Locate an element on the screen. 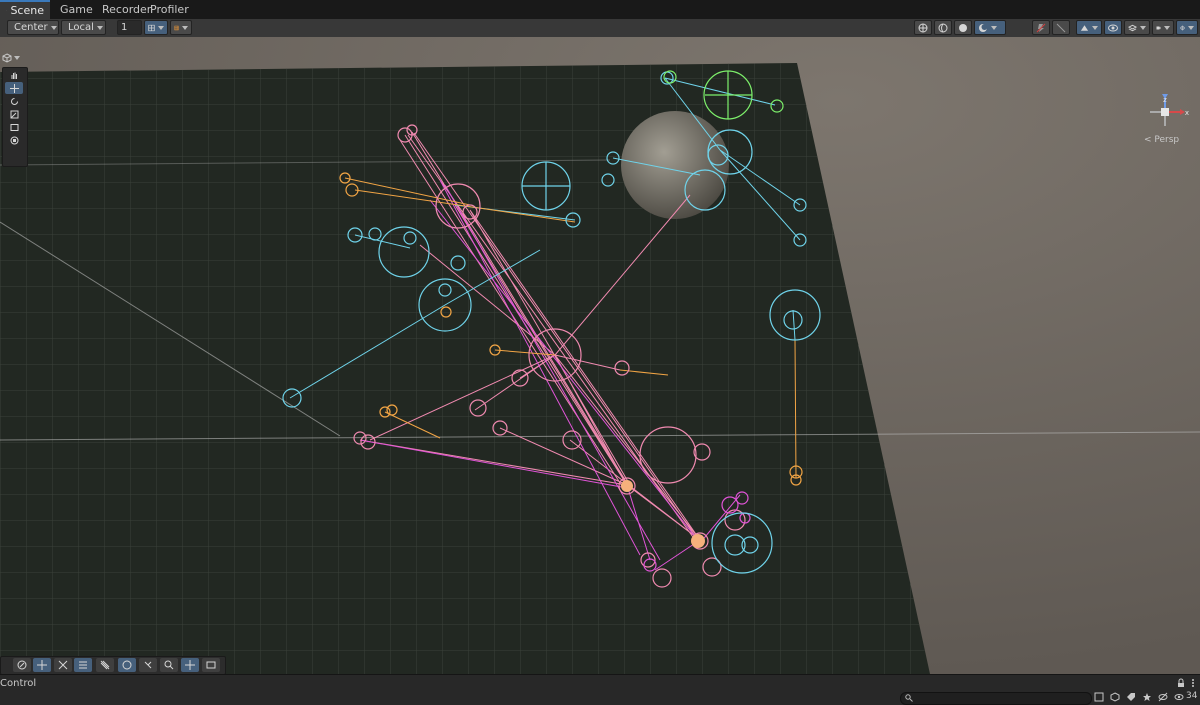  overlay-bones-button is located at coordinates (63, 665).